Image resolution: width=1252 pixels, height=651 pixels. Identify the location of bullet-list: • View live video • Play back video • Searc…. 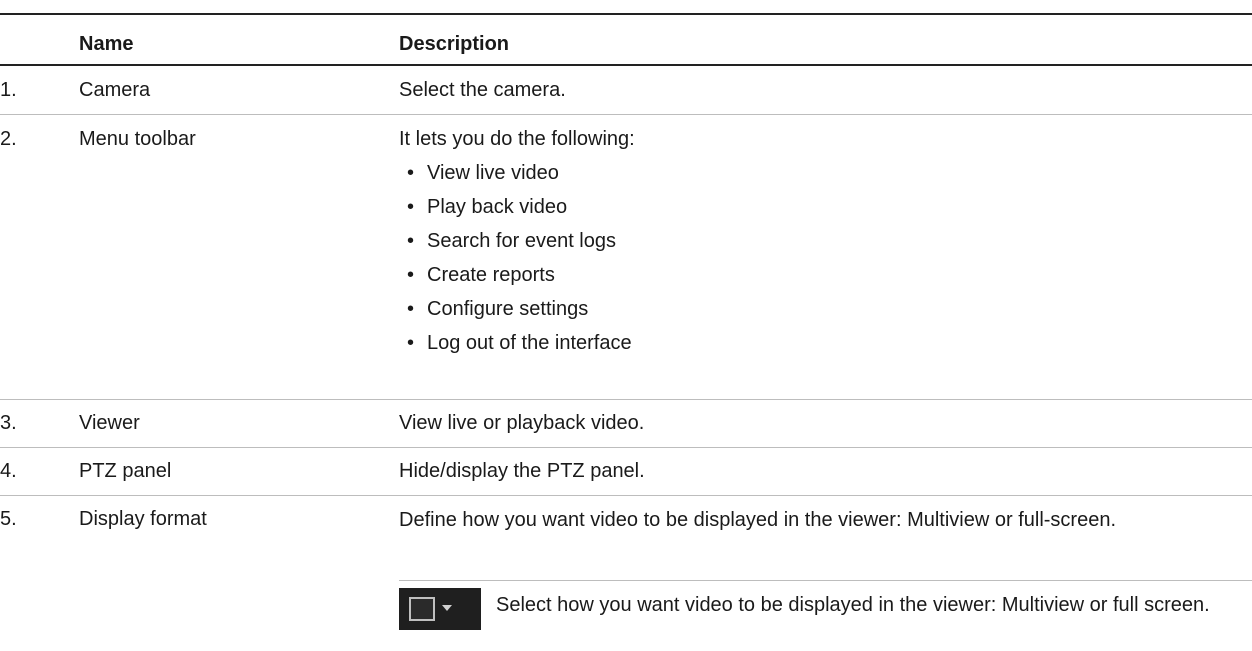
(515, 263).